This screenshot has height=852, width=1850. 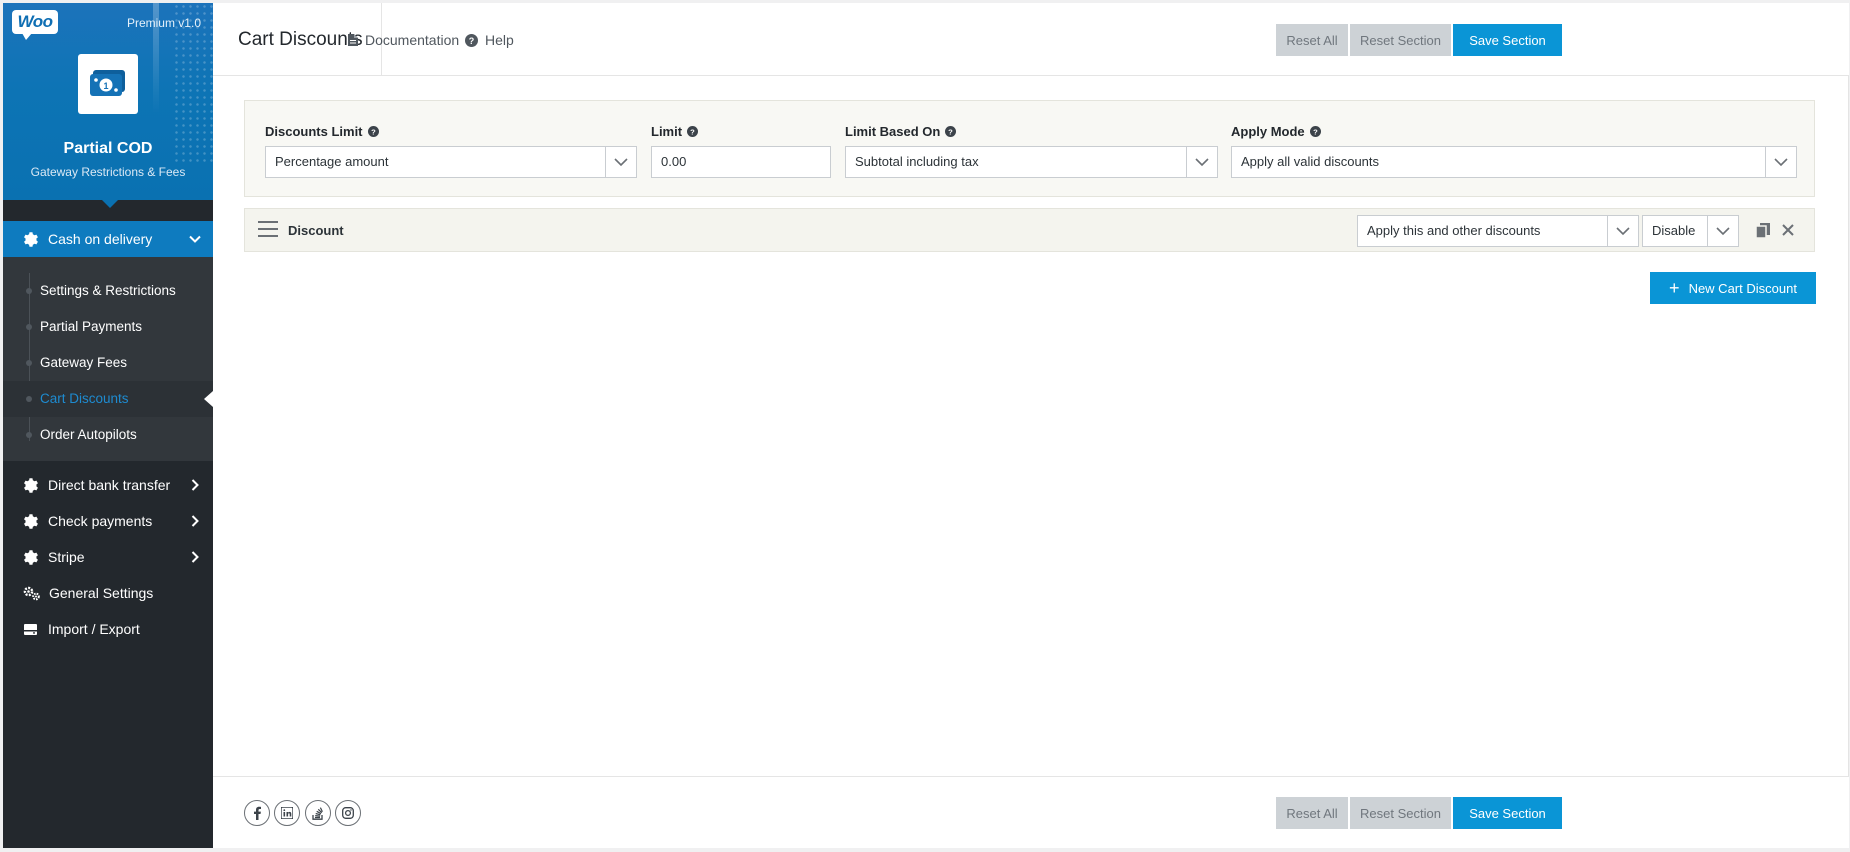 I want to click on app-icon: 1, so click(x=108, y=84).